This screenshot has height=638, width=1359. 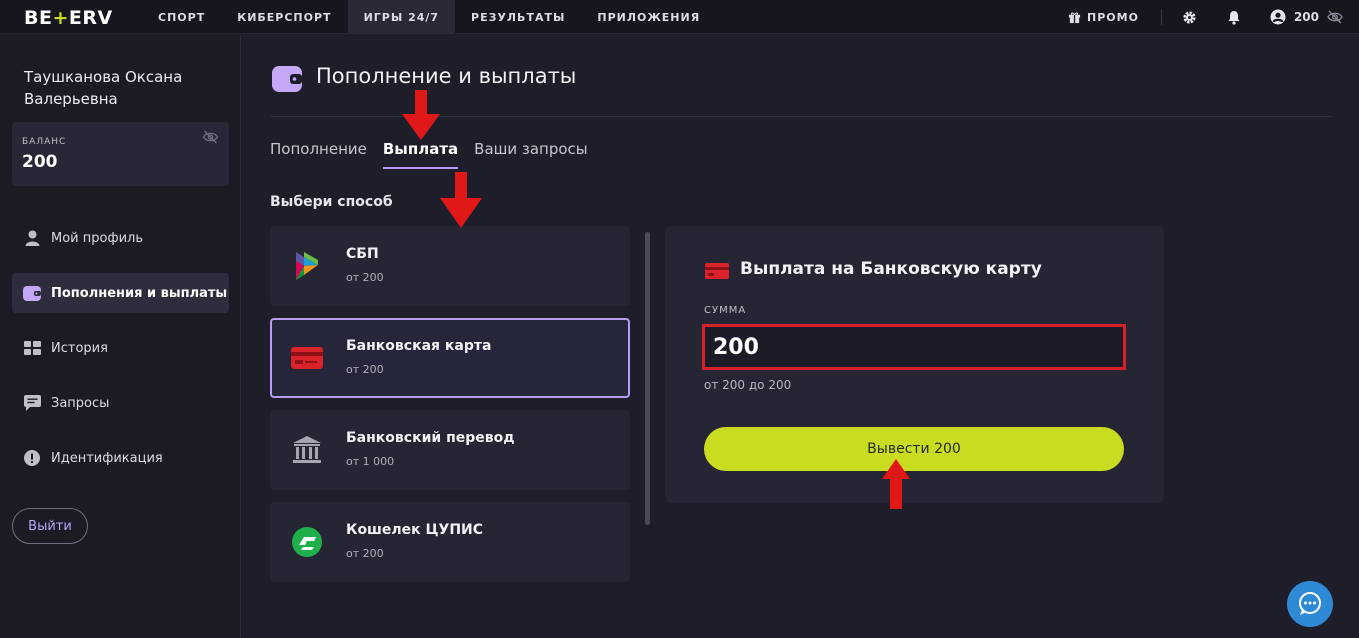 I want to click on user-name: Таушканова Оксана Валерьевна, so click(x=103, y=88).